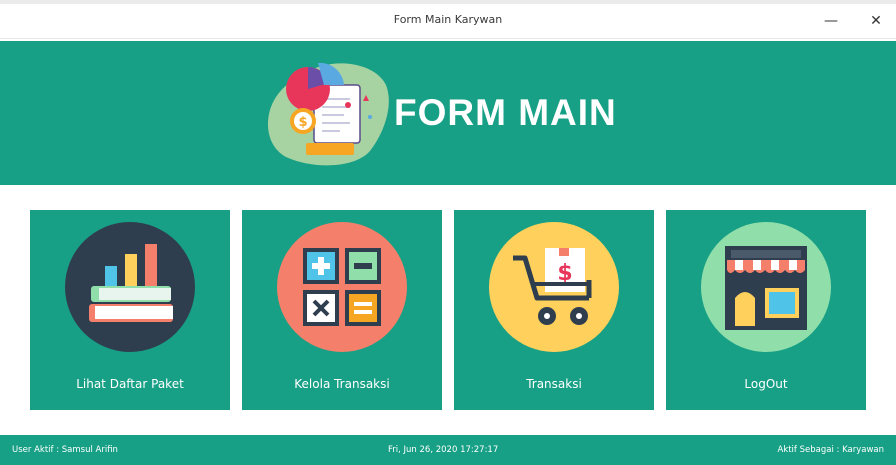 This screenshot has height=465, width=896. I want to click on page-title: FORM MAIN, so click(505, 112).